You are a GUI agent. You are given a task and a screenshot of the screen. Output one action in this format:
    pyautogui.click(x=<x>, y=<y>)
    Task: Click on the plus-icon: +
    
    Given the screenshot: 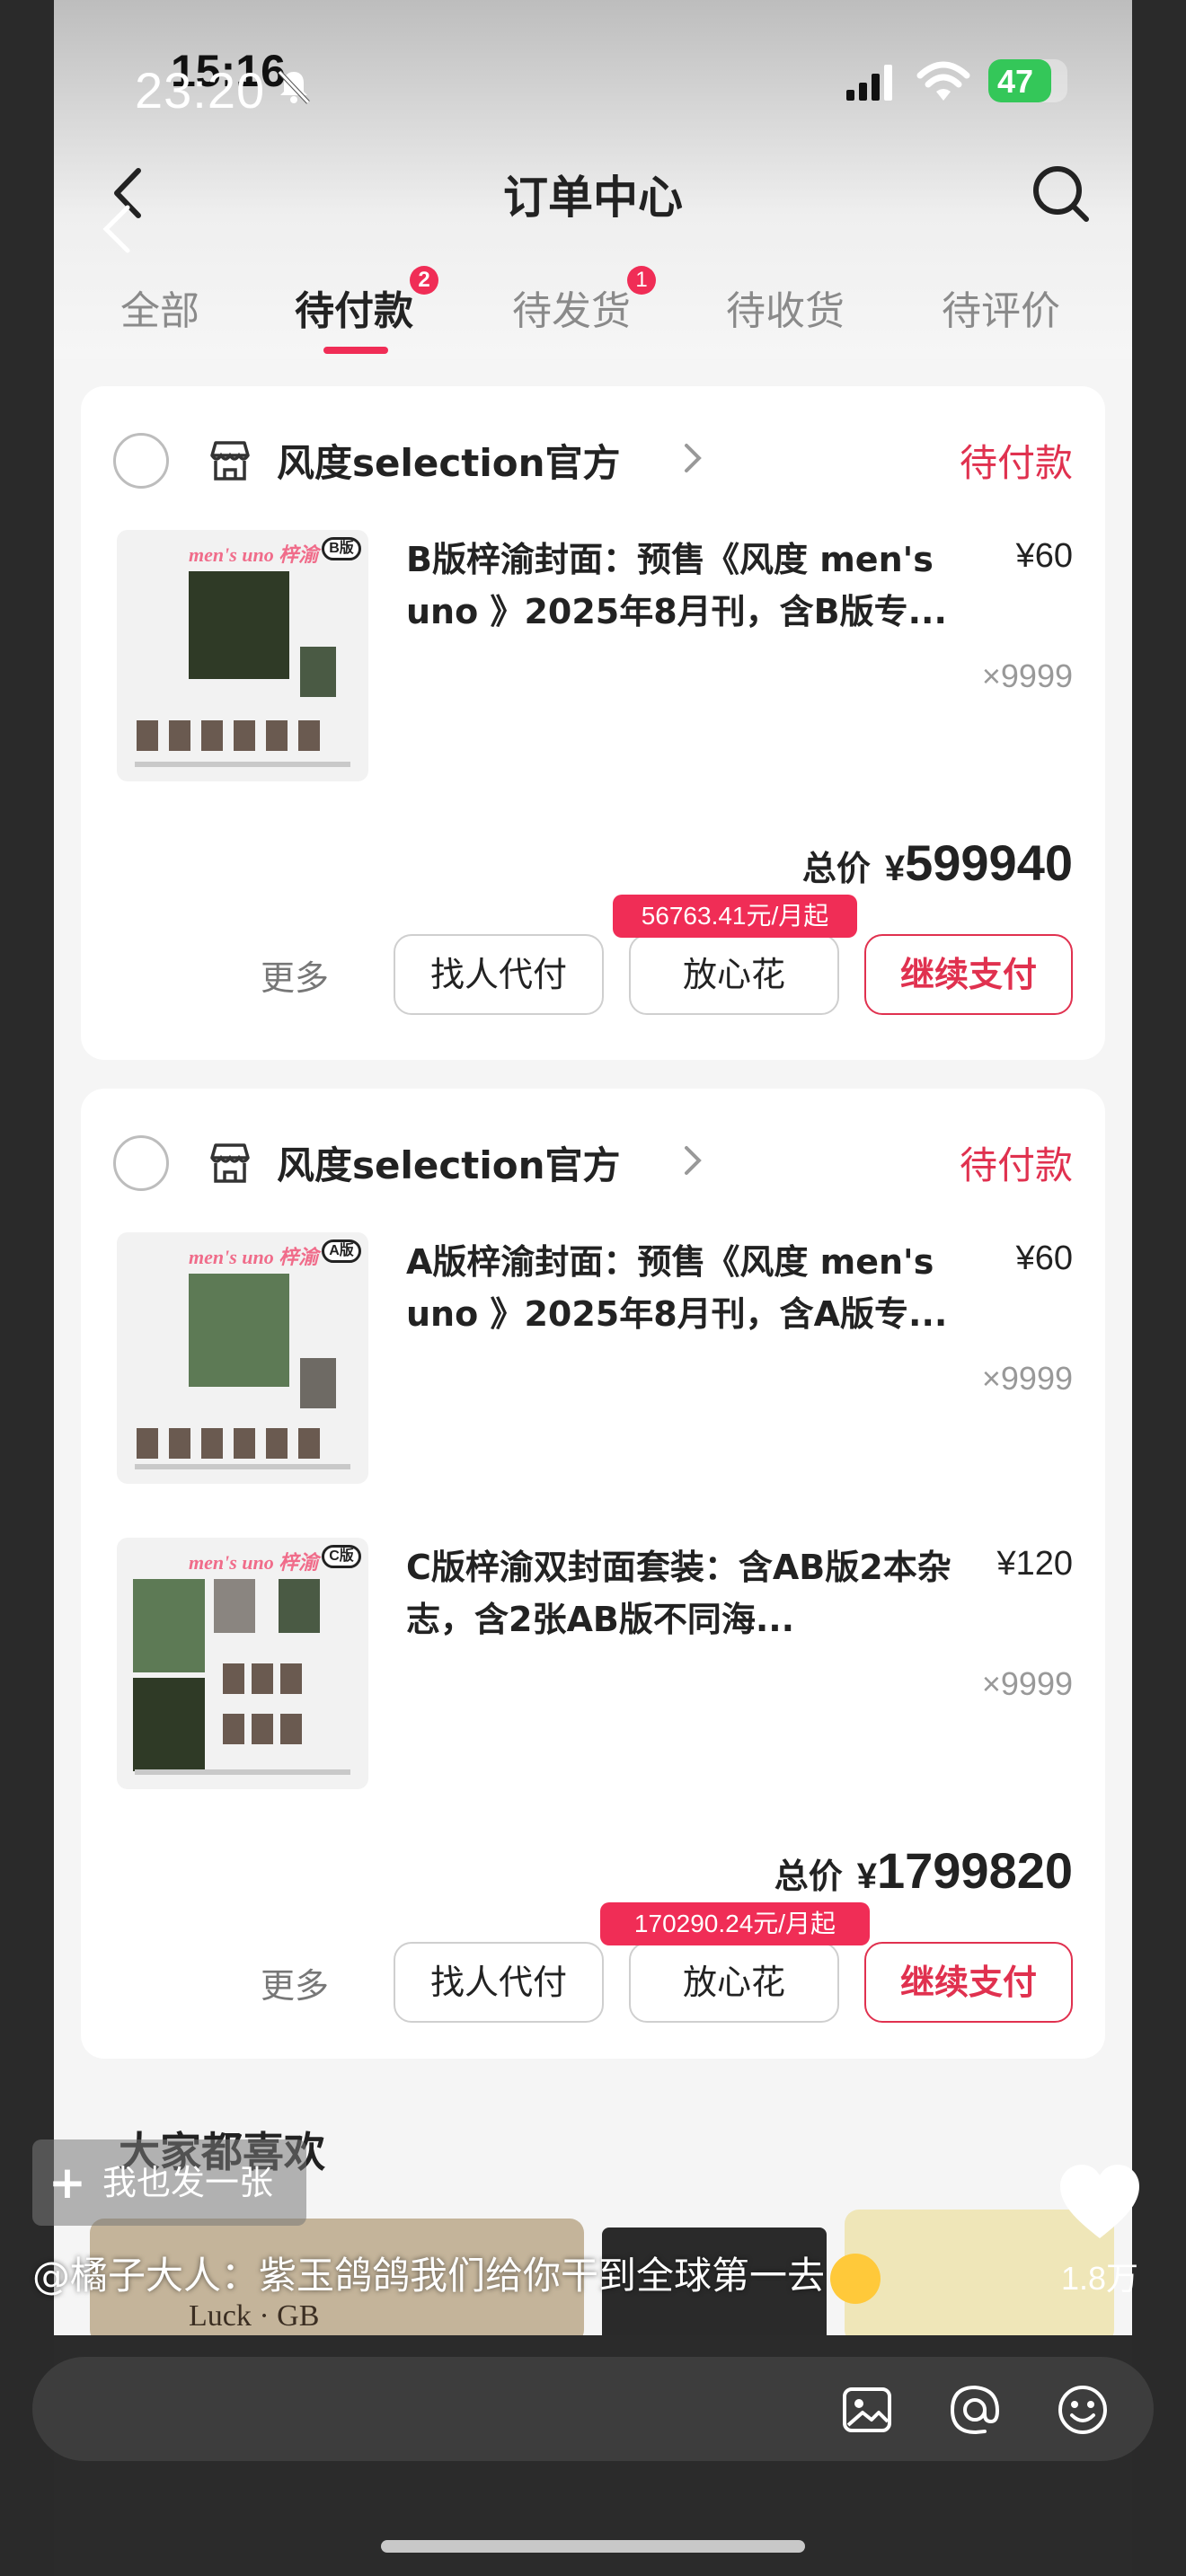 What is the action you would take?
    pyautogui.click(x=67, y=2183)
    